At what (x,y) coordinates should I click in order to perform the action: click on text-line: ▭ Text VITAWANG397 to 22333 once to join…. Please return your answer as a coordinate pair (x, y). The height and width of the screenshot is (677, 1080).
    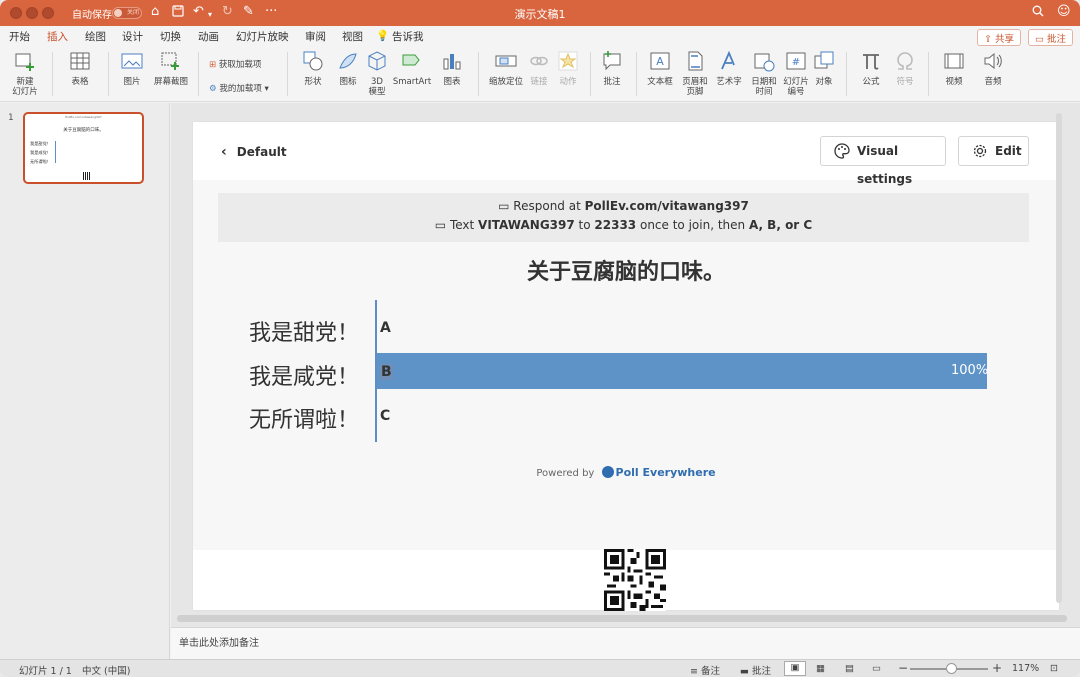
    Looking at the image, I should click on (623, 225).